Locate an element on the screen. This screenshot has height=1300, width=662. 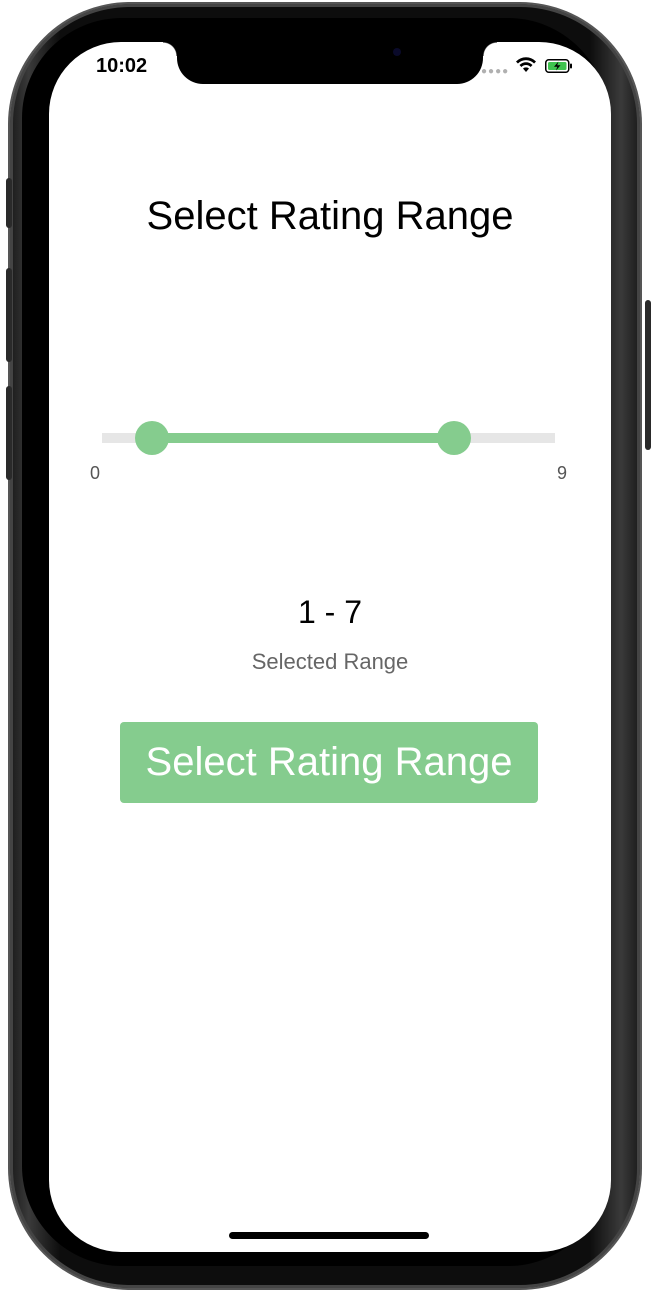
rating-range-slider is located at coordinates (328, 438).